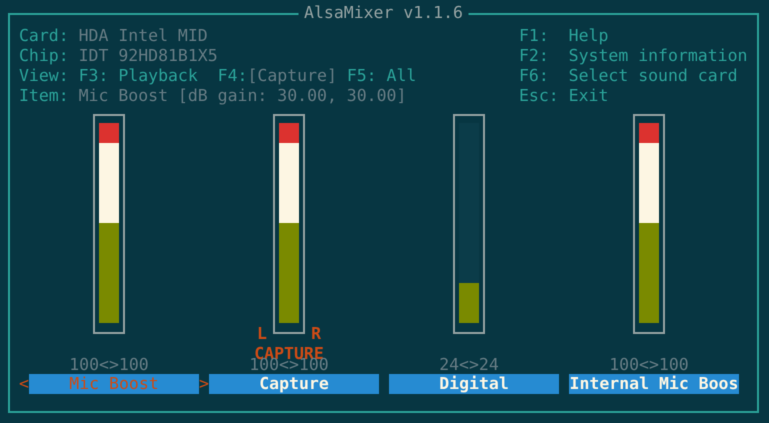 Image resolution: width=769 pixels, height=423 pixels. What do you see at coordinates (653, 76) in the screenshot?
I see `shortcut-description: Select sound card` at bounding box center [653, 76].